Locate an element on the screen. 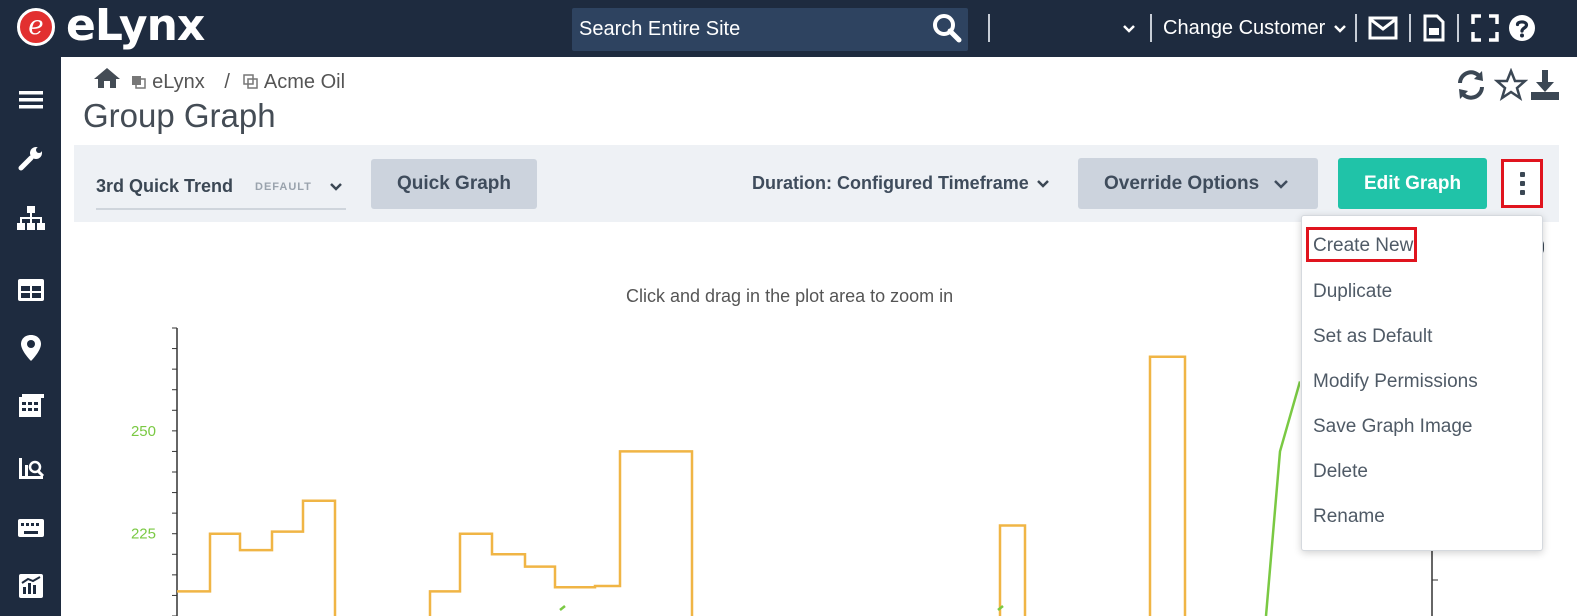 Image resolution: width=1577 pixels, height=616 pixels. site-search is located at coordinates (770, 29).